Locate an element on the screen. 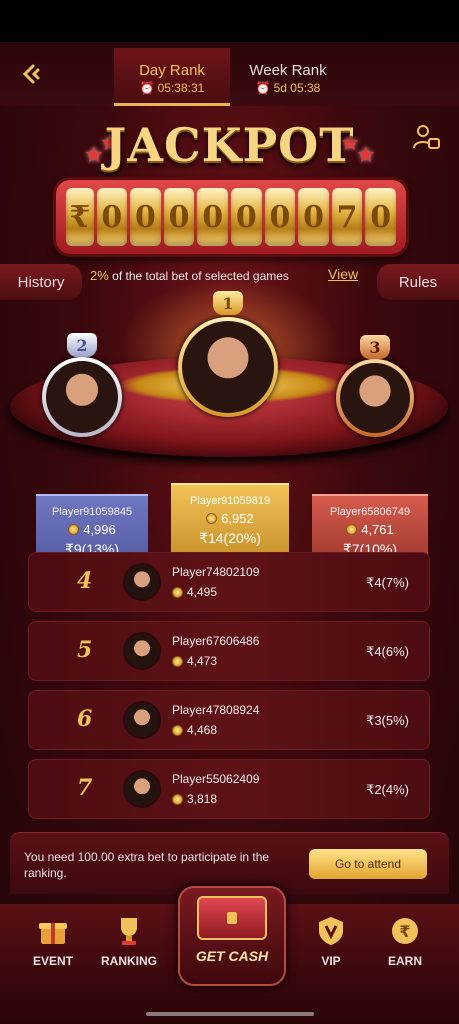 The image size is (459, 1024). nav-vip: VIP is located at coordinates (331, 941).